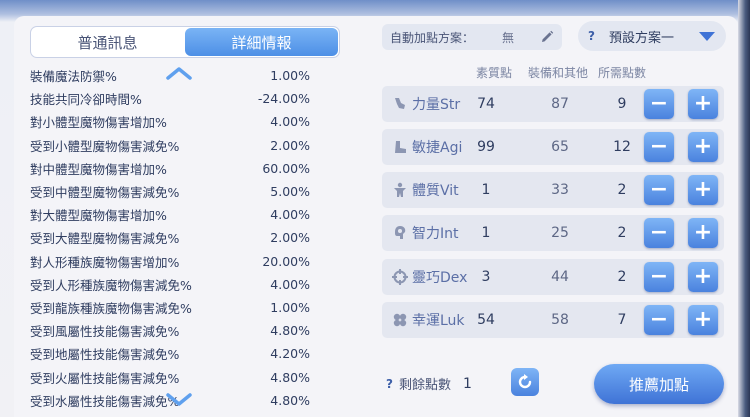 The image size is (750, 417). Describe the element at coordinates (432, 37) in the screenshot. I see `auto-points-label: 自動加點方案：` at that location.